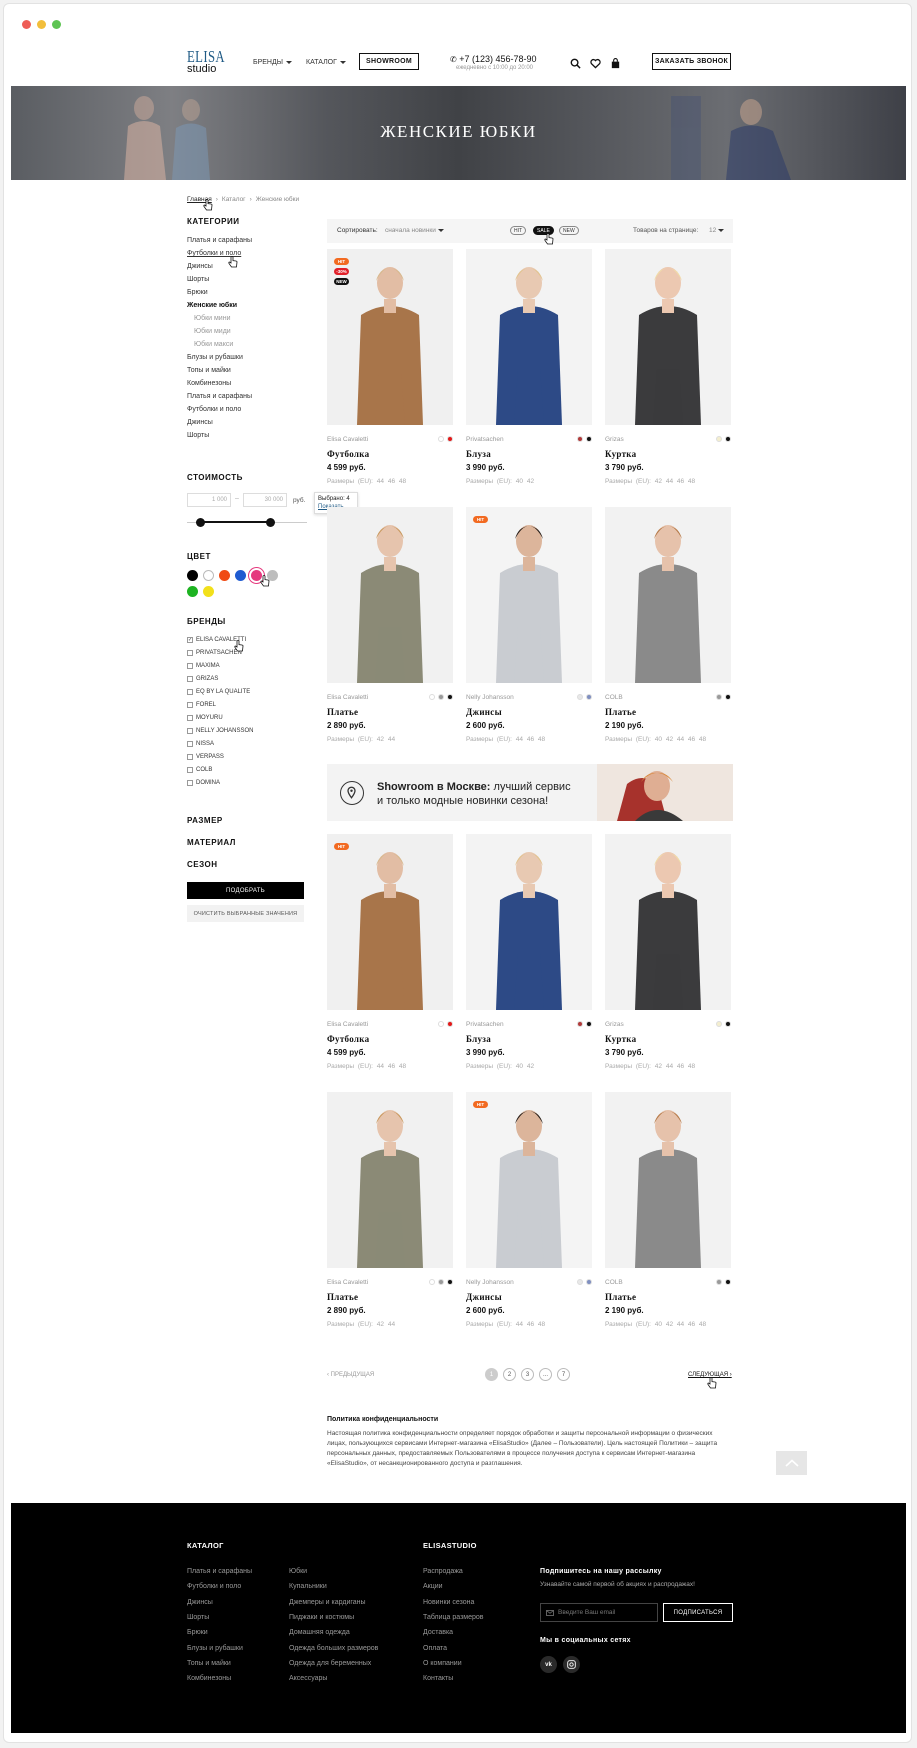 Image resolution: width=917 pixels, height=1748 pixels. I want to click on footer-link: Платья и сарафаны, so click(219, 1571).